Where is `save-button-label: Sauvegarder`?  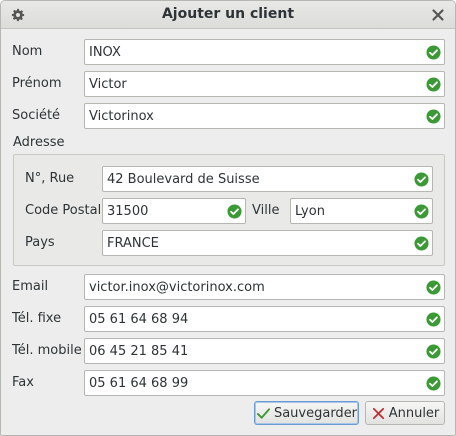
save-button-label: Sauvegarder is located at coordinates (315, 413).